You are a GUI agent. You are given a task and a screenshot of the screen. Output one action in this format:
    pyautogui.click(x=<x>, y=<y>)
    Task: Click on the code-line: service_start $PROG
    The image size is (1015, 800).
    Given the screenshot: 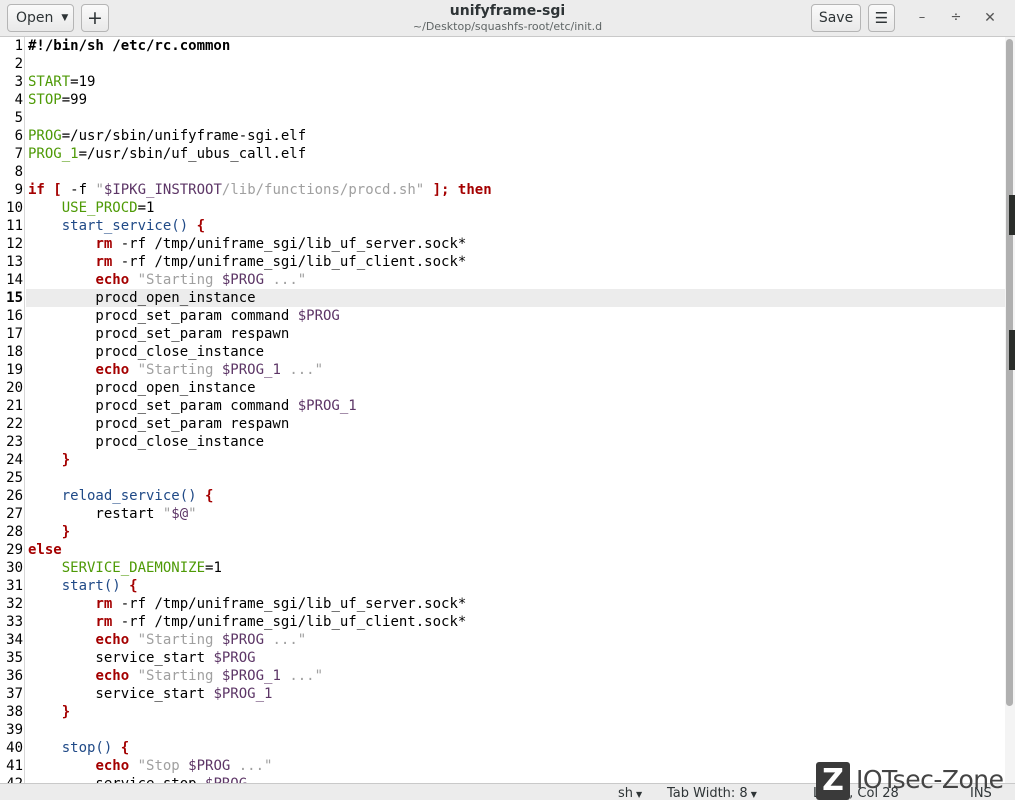 What is the action you would take?
    pyautogui.click(x=142, y=658)
    